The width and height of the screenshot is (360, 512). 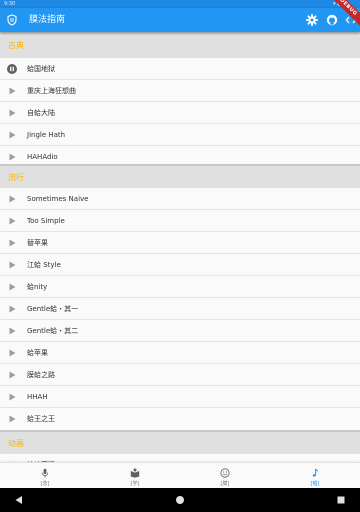 I want to click on nav-label: [膜], so click(x=225, y=484).